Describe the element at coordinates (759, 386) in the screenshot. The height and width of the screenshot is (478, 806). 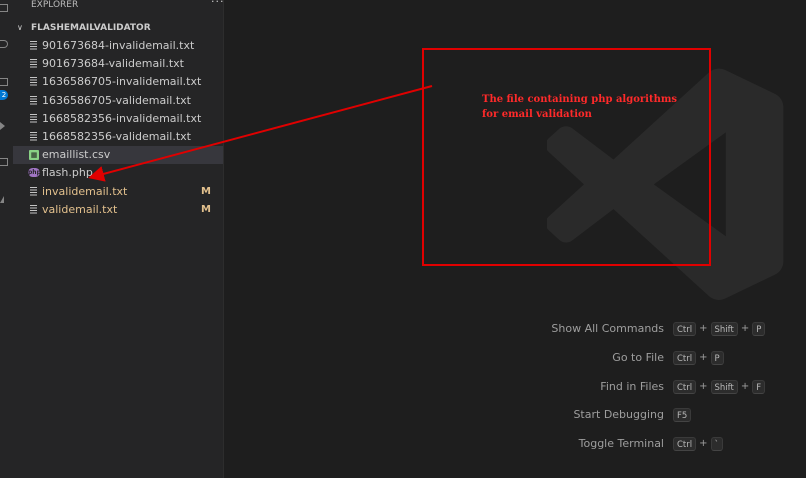
I see `key-cap: F` at that location.